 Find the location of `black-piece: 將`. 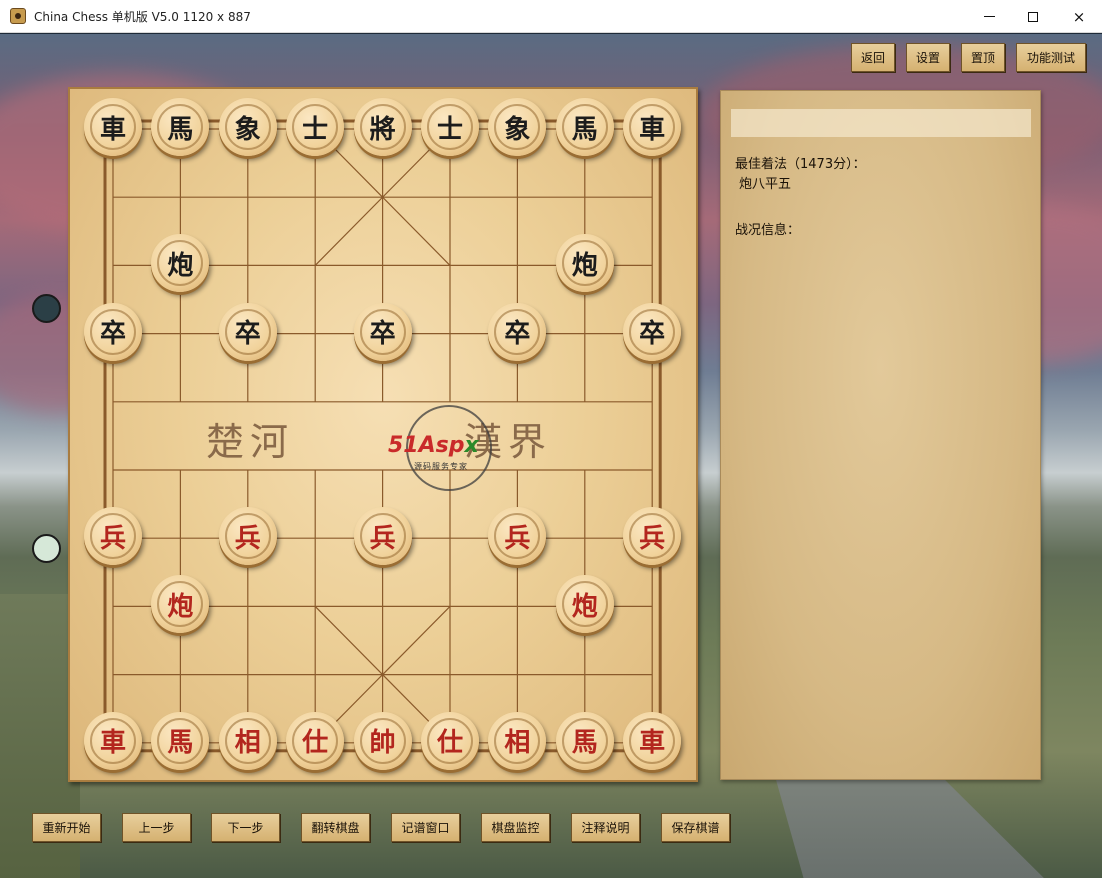

black-piece: 將 is located at coordinates (382, 127).